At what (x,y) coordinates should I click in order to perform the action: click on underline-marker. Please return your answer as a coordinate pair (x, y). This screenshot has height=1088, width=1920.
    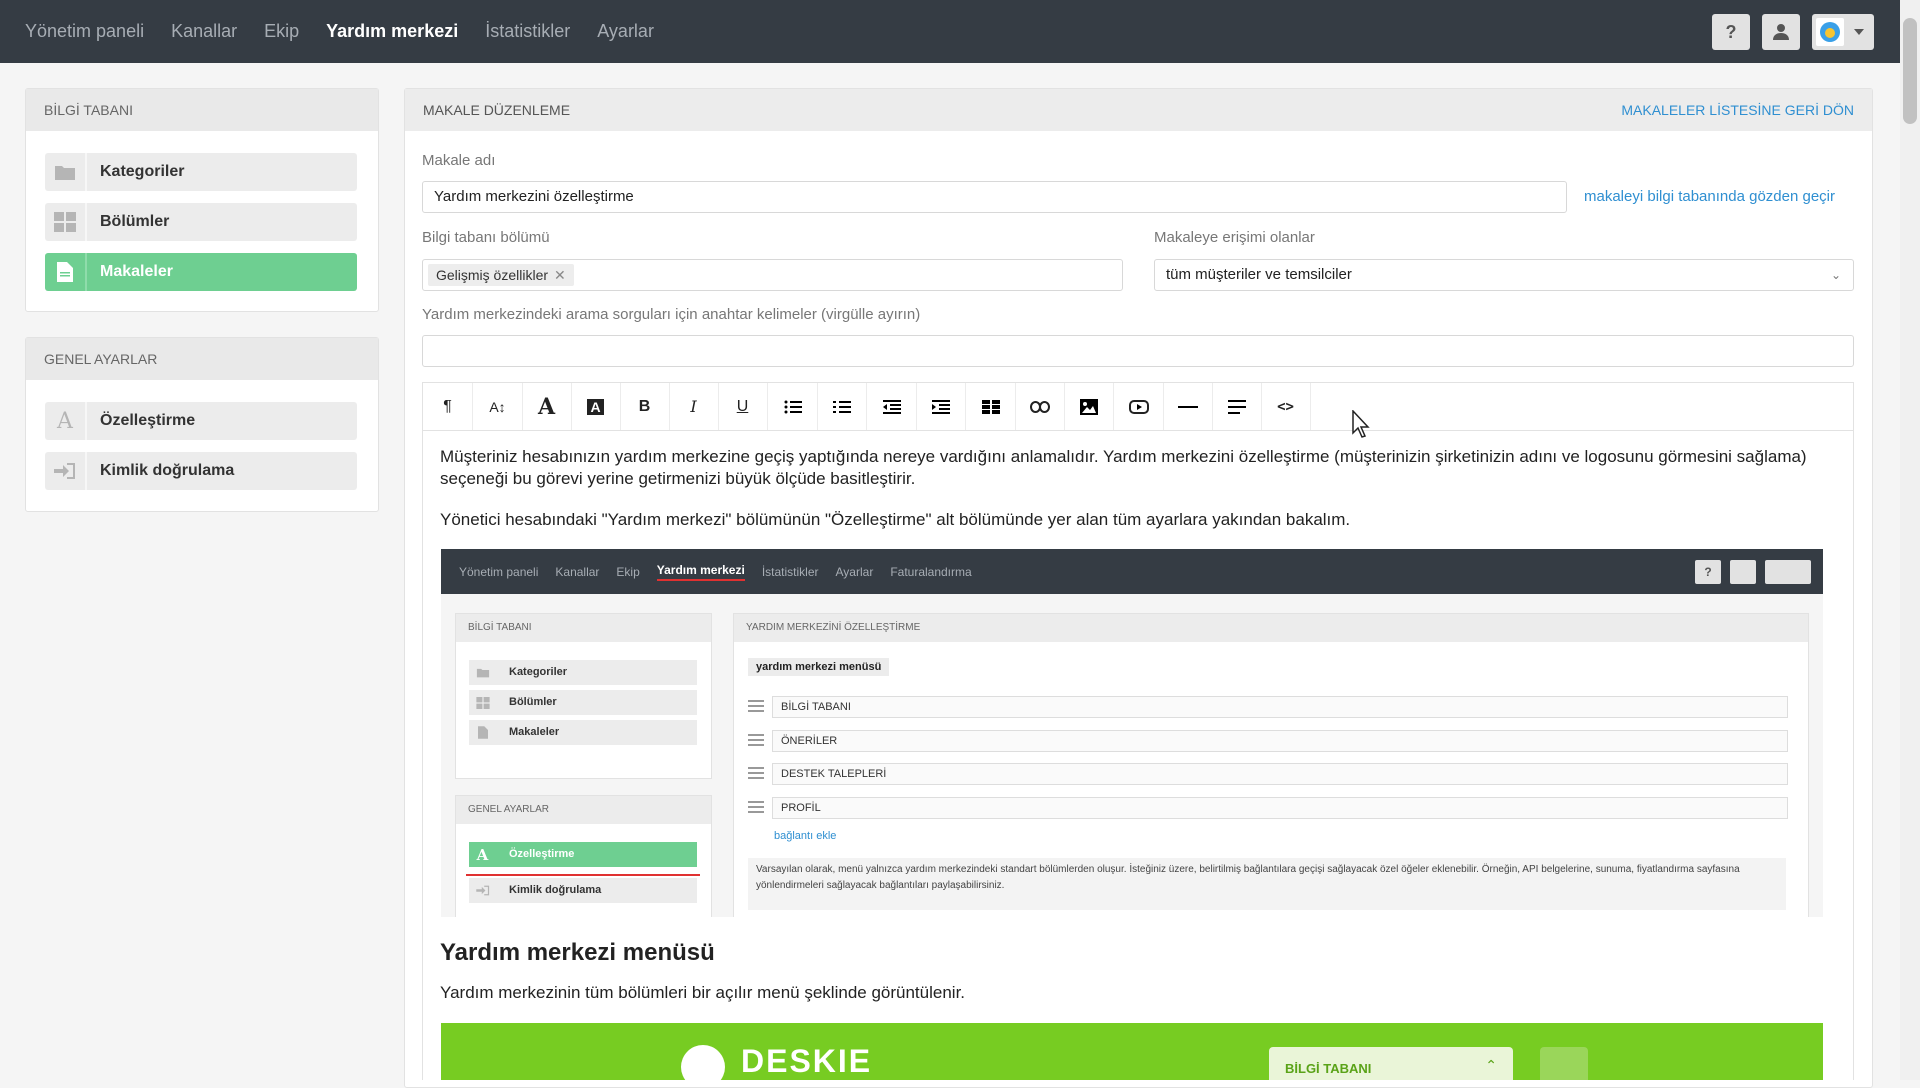
    Looking at the image, I should click on (583, 875).